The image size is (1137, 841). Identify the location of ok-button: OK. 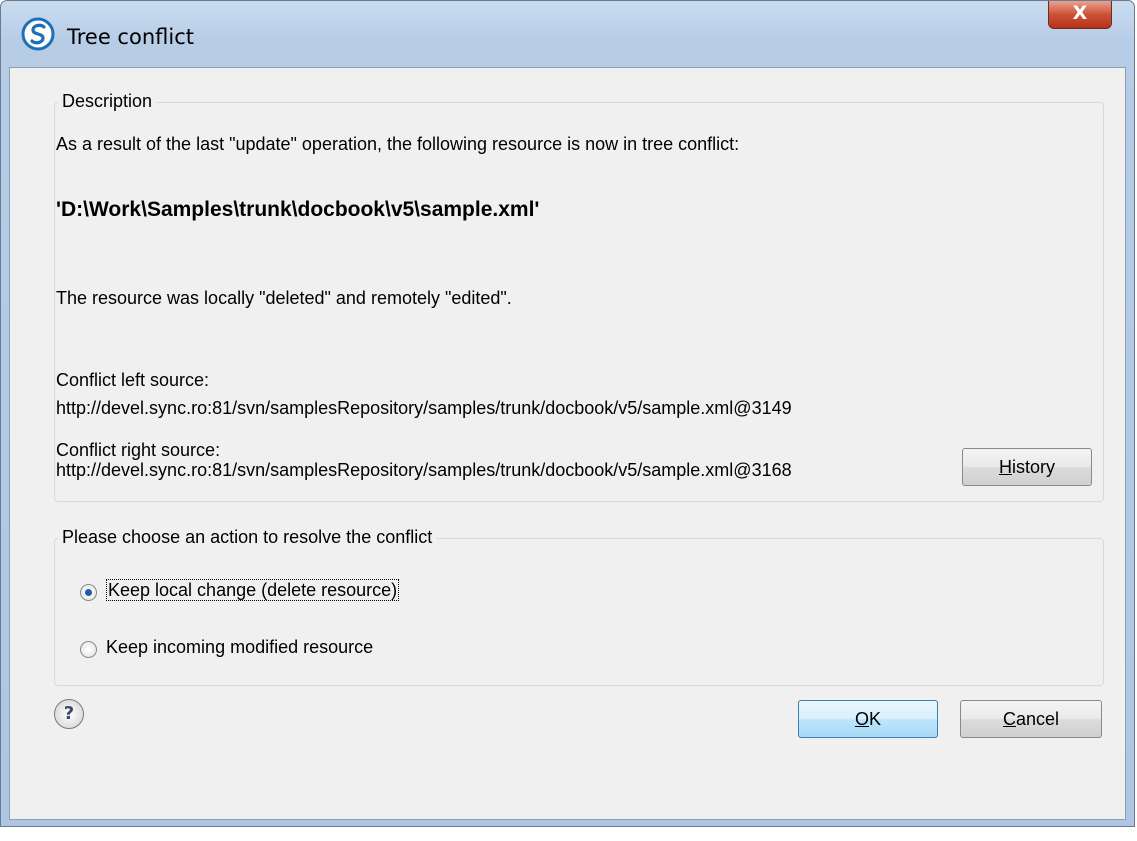
(868, 719).